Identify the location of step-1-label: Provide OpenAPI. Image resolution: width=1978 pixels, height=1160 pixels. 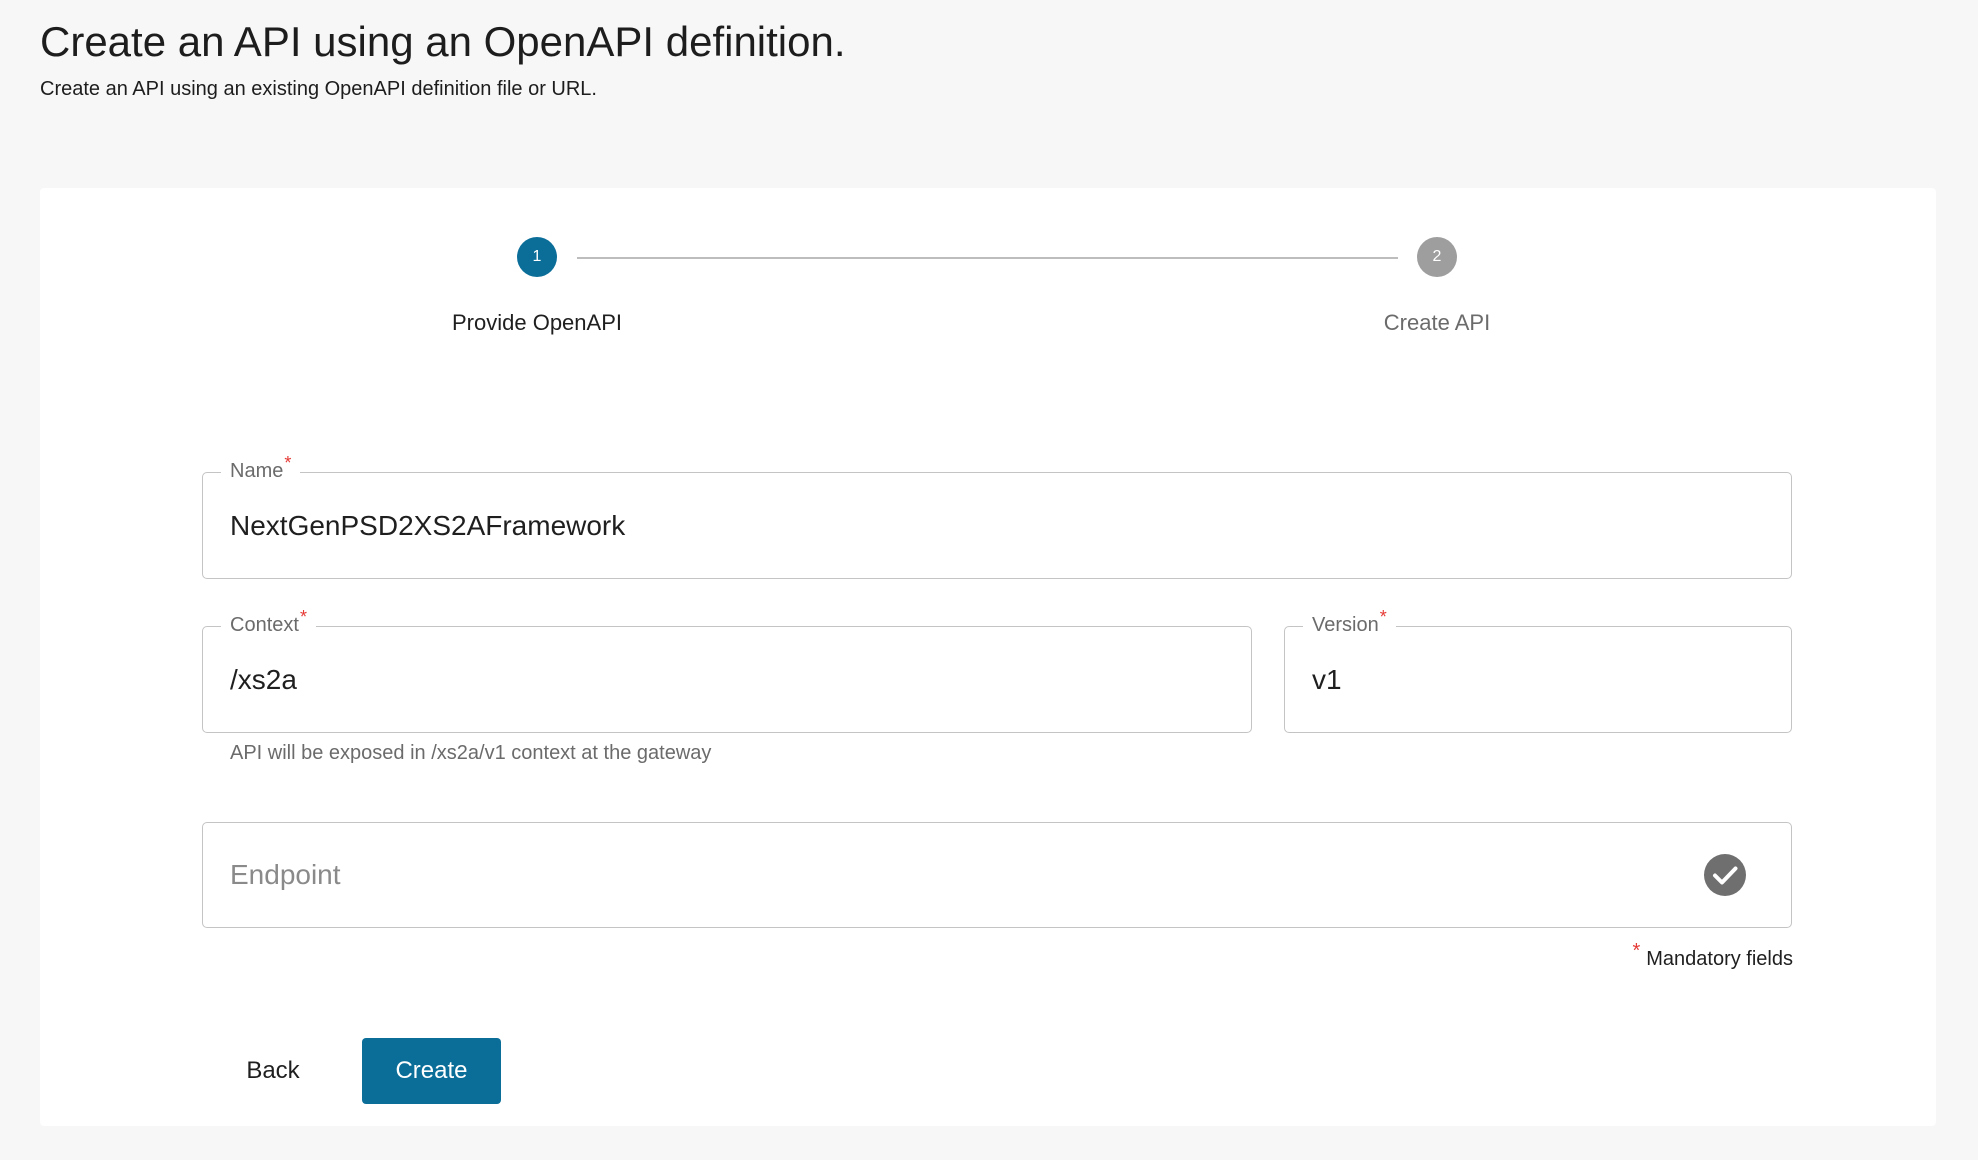
(537, 322).